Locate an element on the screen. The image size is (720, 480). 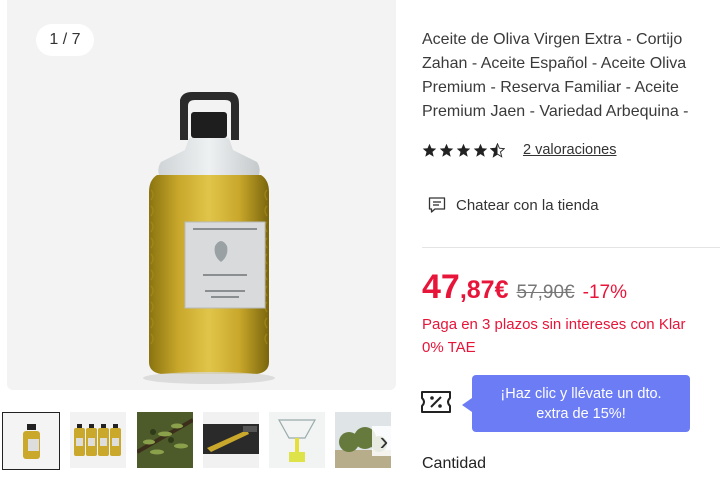
star-half-icon is located at coordinates (497, 150).